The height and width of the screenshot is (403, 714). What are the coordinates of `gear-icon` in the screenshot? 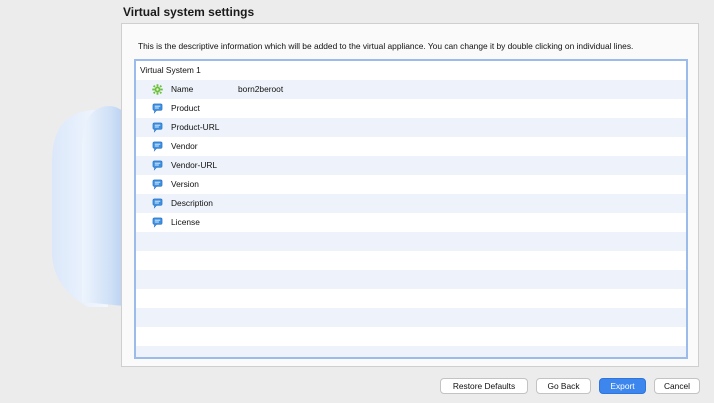 It's located at (157, 89).